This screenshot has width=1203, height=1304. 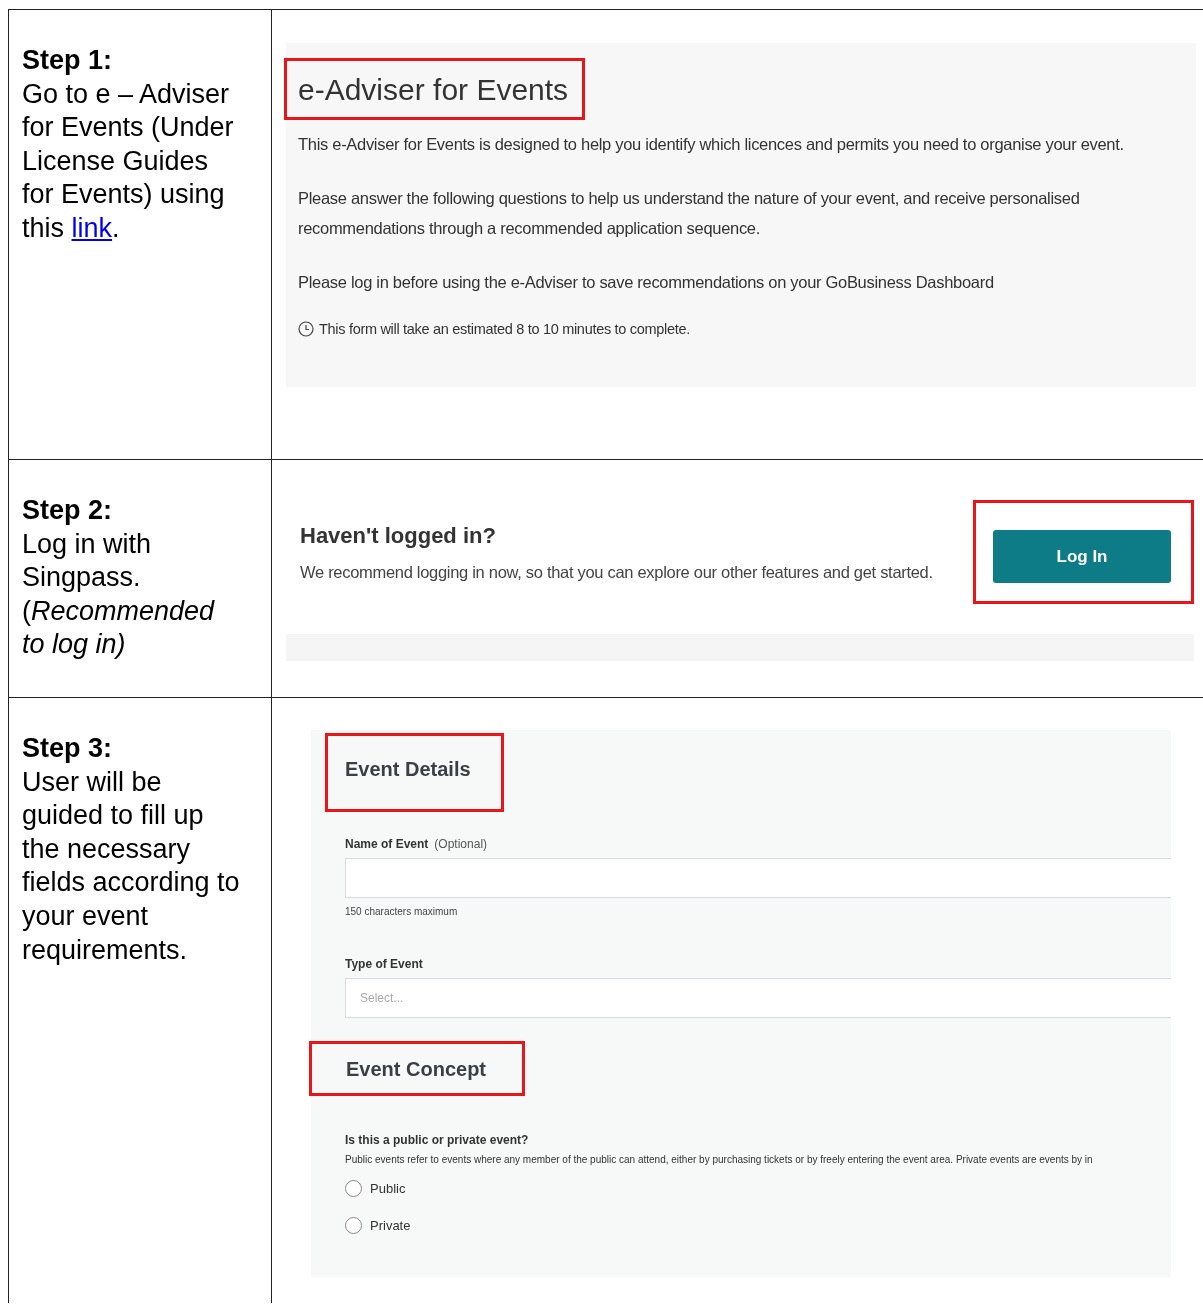 I want to click on field-label: Name of Event, so click(x=387, y=844).